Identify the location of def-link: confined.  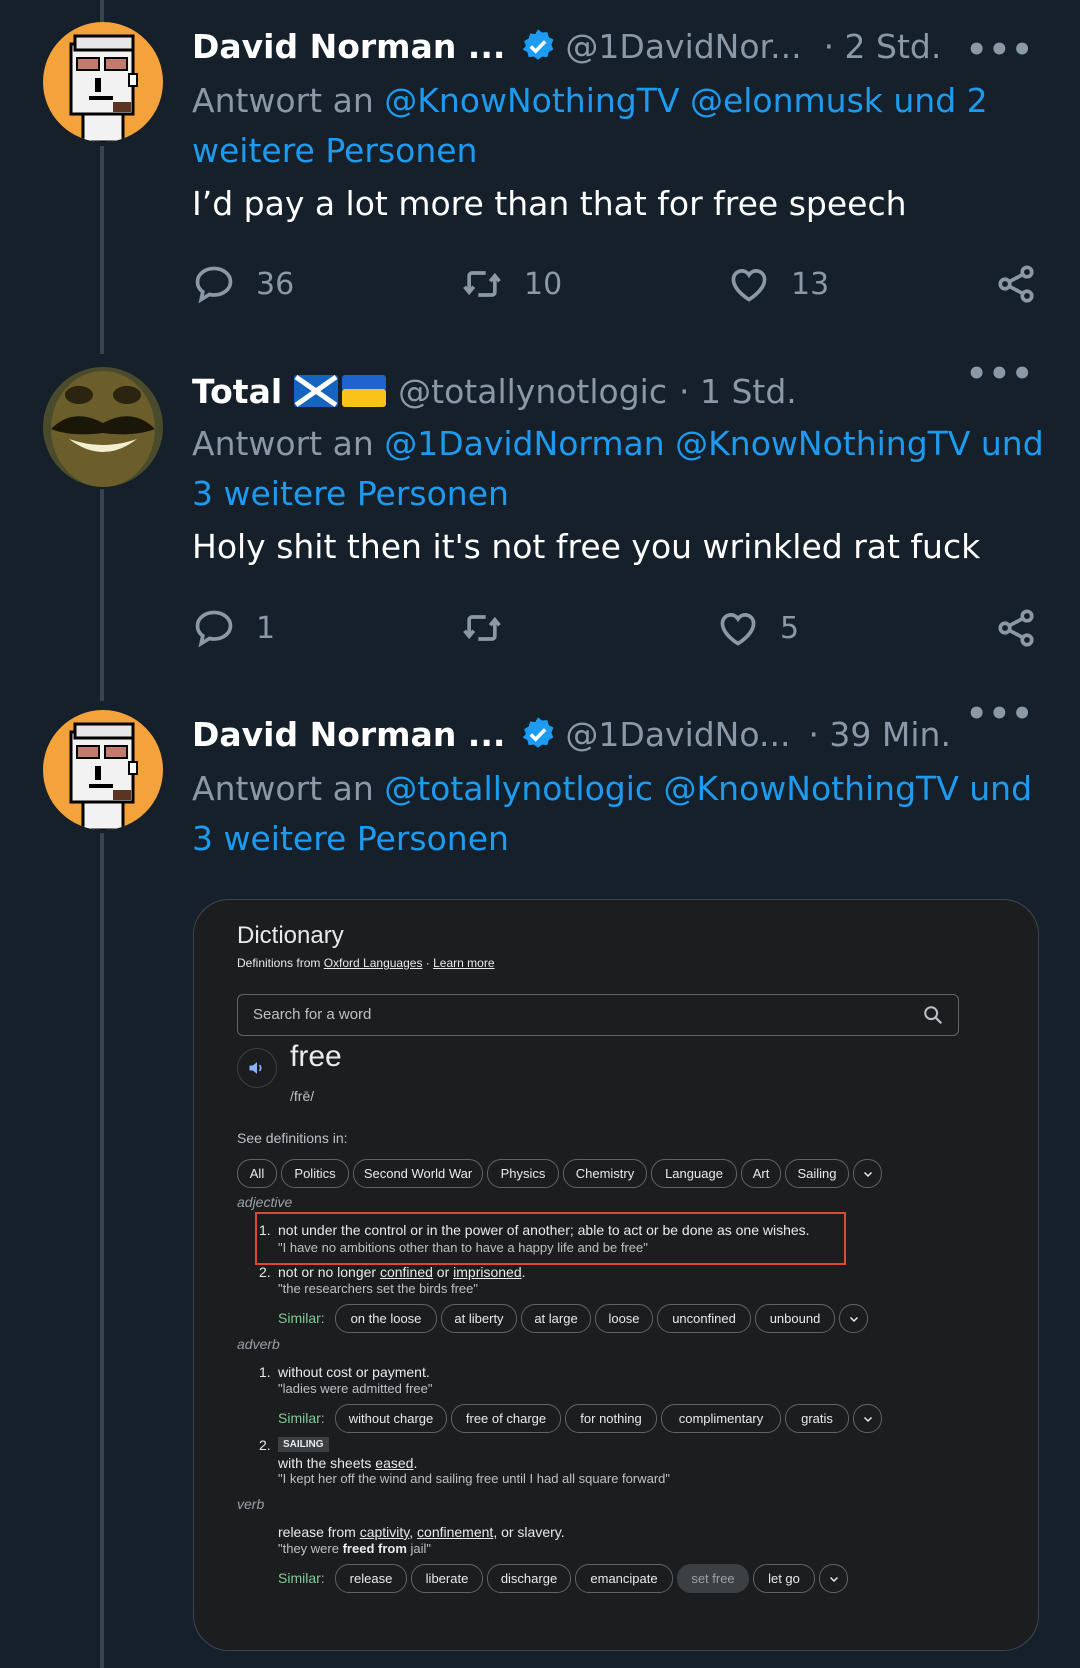
(406, 1272).